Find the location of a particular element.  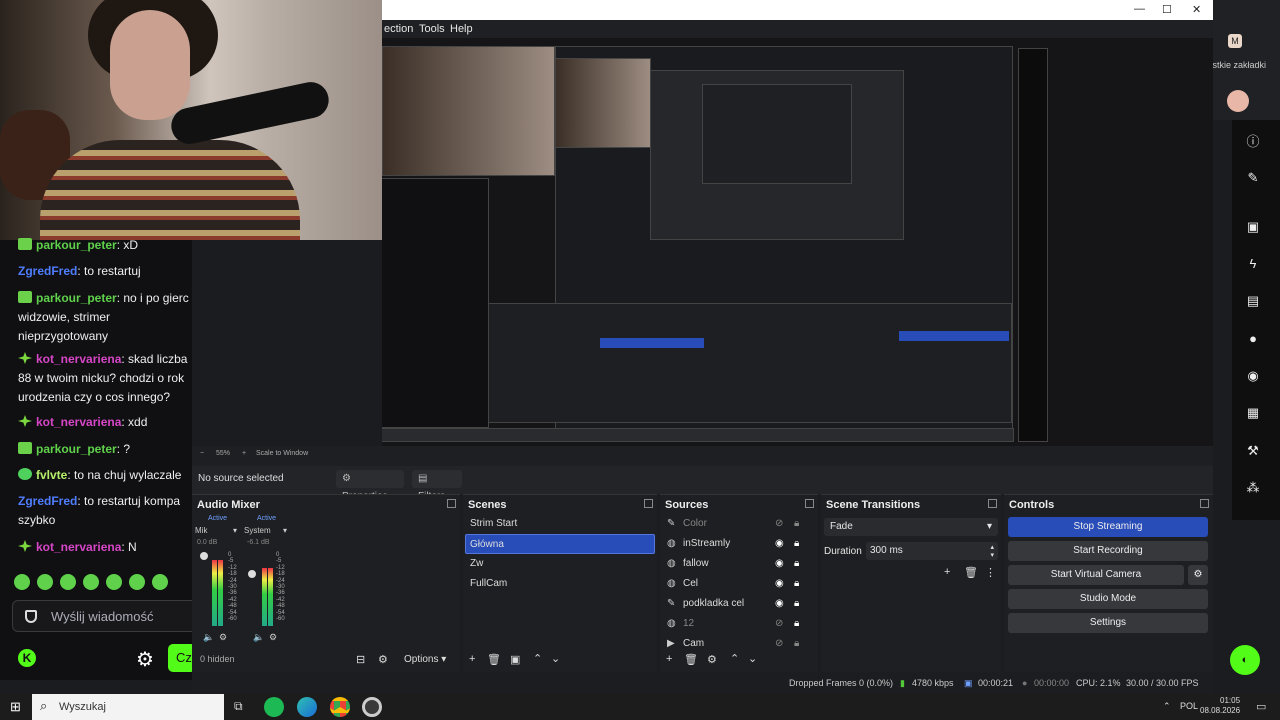

studio-mode-button: Studio Mode is located at coordinates (1108, 599).